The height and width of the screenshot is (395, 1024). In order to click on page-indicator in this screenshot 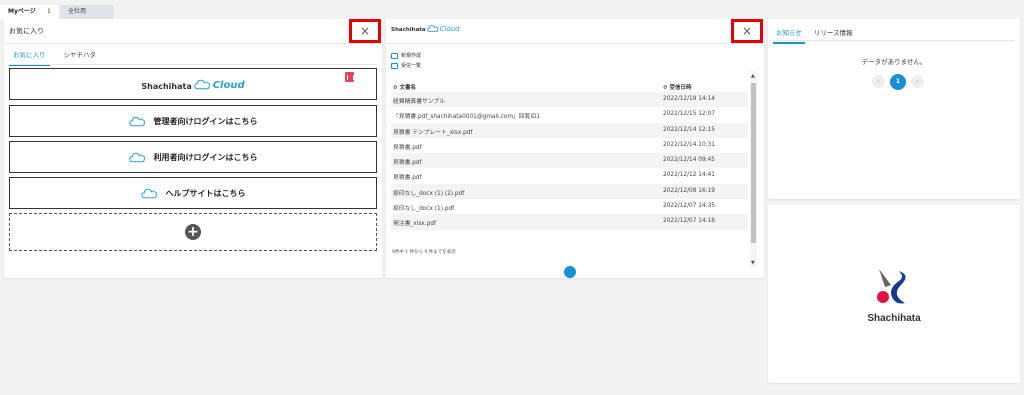, I will do `click(570, 272)`.